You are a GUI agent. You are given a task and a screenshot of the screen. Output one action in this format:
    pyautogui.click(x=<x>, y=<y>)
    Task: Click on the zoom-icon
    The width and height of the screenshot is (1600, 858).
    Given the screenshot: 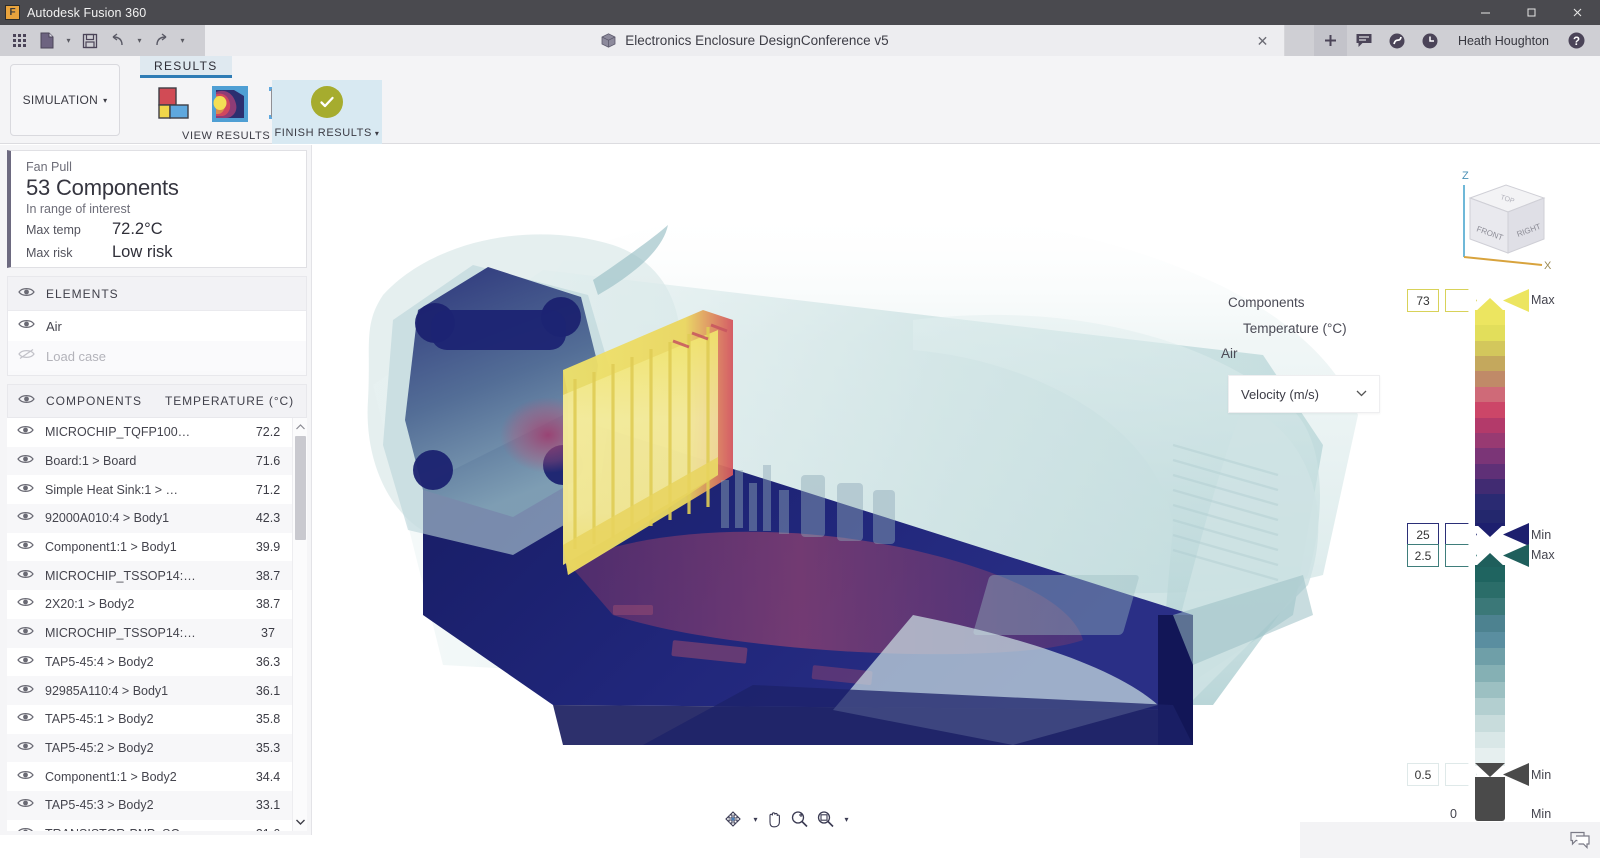 What is the action you would take?
    pyautogui.click(x=799, y=819)
    